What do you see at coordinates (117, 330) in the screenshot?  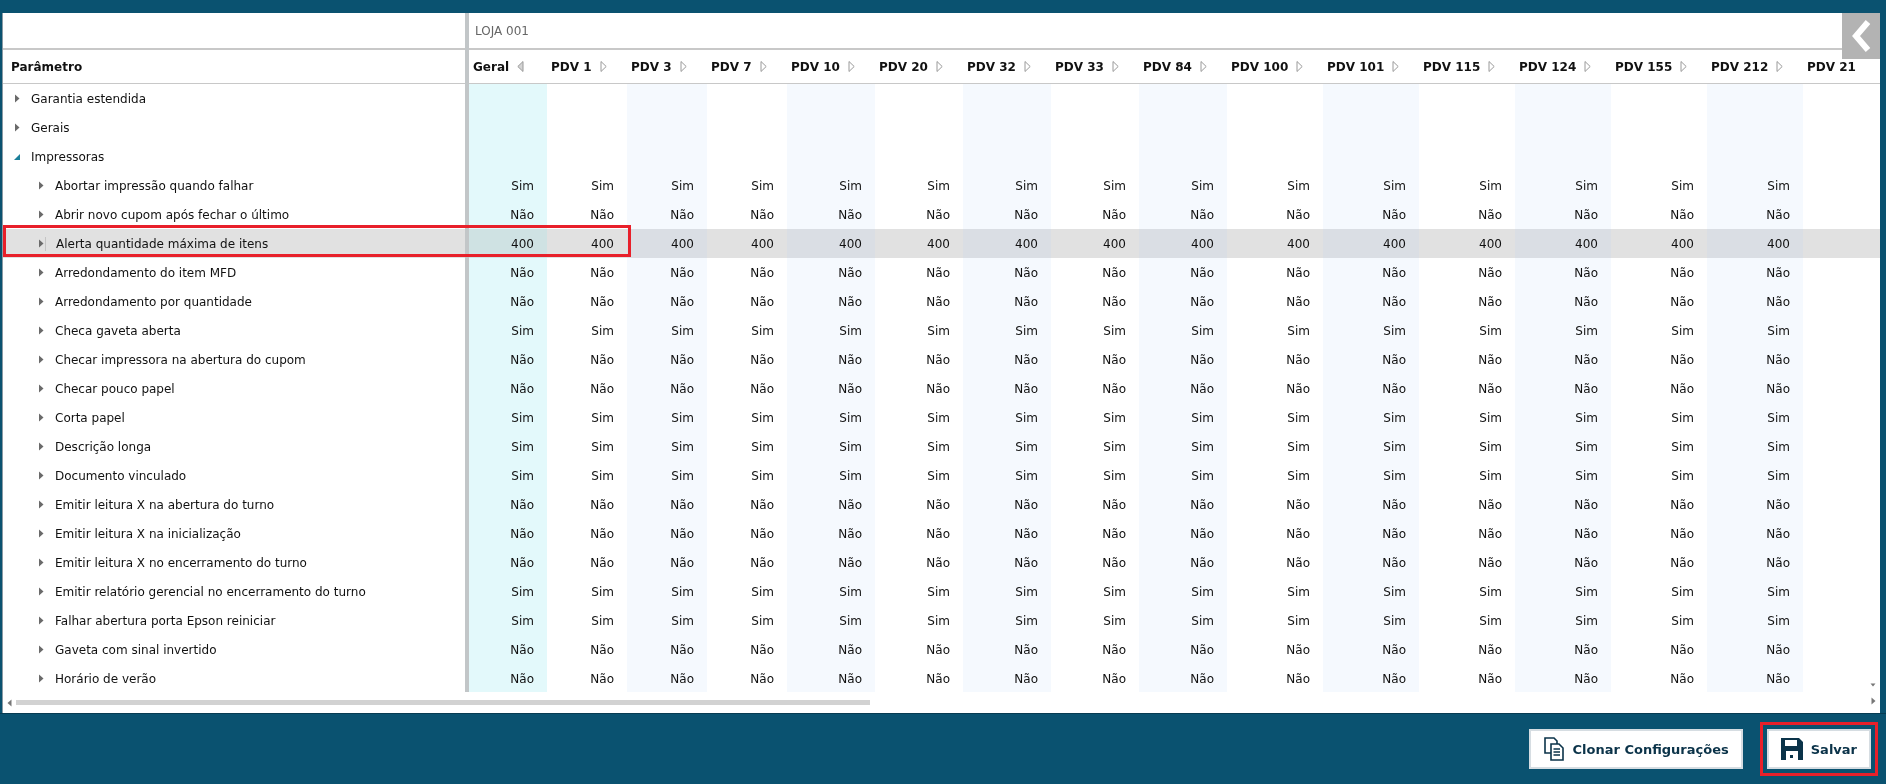 I see `parameter-label: Checa gaveta aberta` at bounding box center [117, 330].